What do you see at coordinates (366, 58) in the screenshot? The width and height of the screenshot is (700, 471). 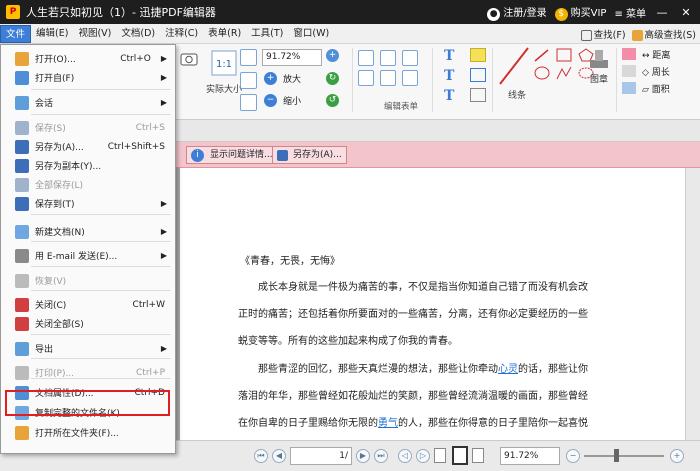 I see `text-field-icon` at bounding box center [366, 58].